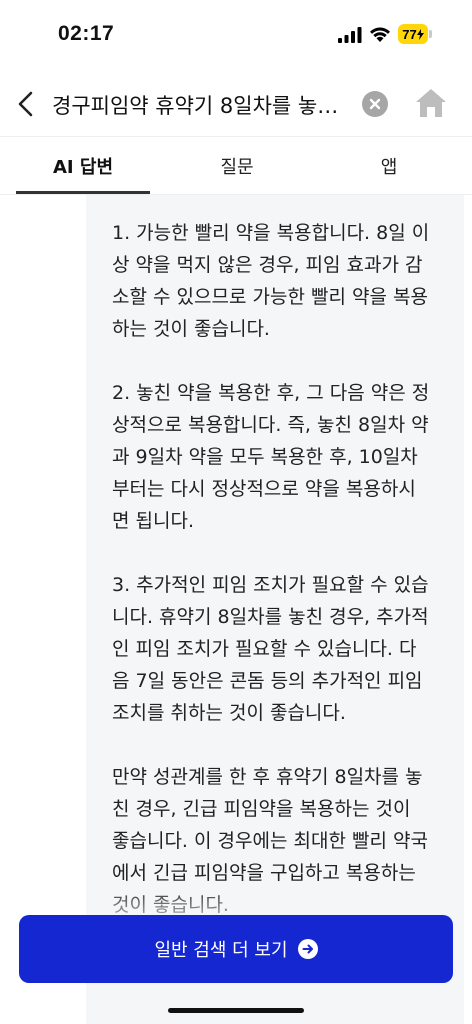 The width and height of the screenshot is (472, 1024). I want to click on arrow-right-circle-icon, so click(307, 949).